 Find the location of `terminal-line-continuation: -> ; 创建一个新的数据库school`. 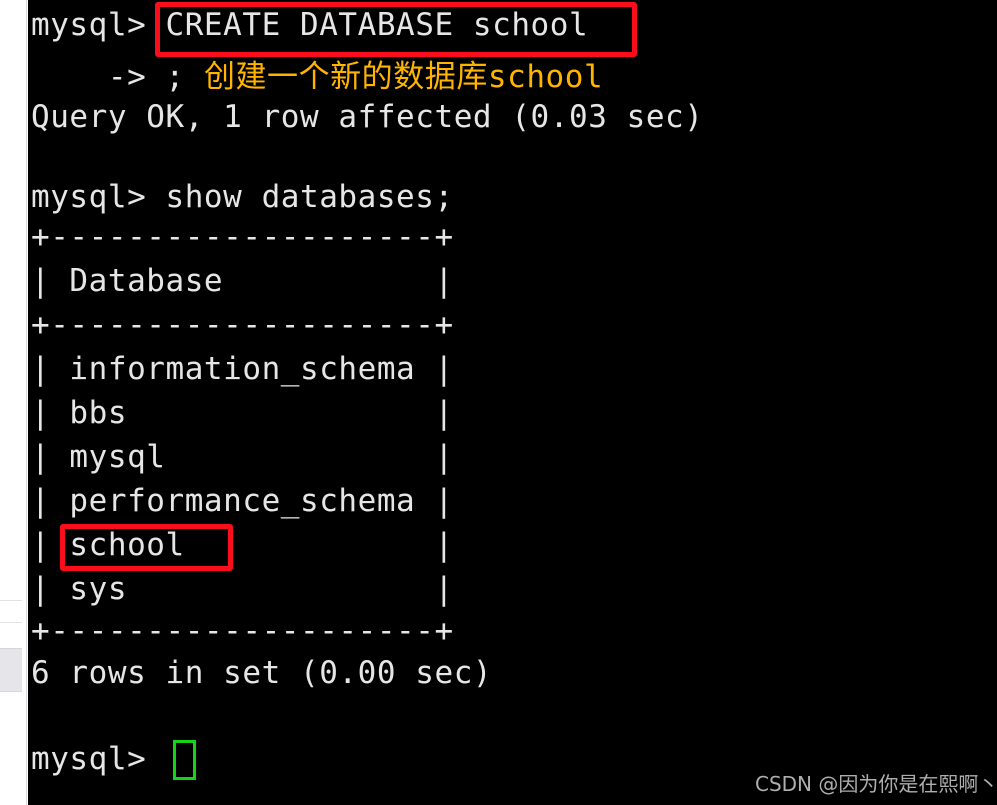

terminal-line-continuation: -> ; 创建一个新的数据库school is located at coordinates (317, 77).